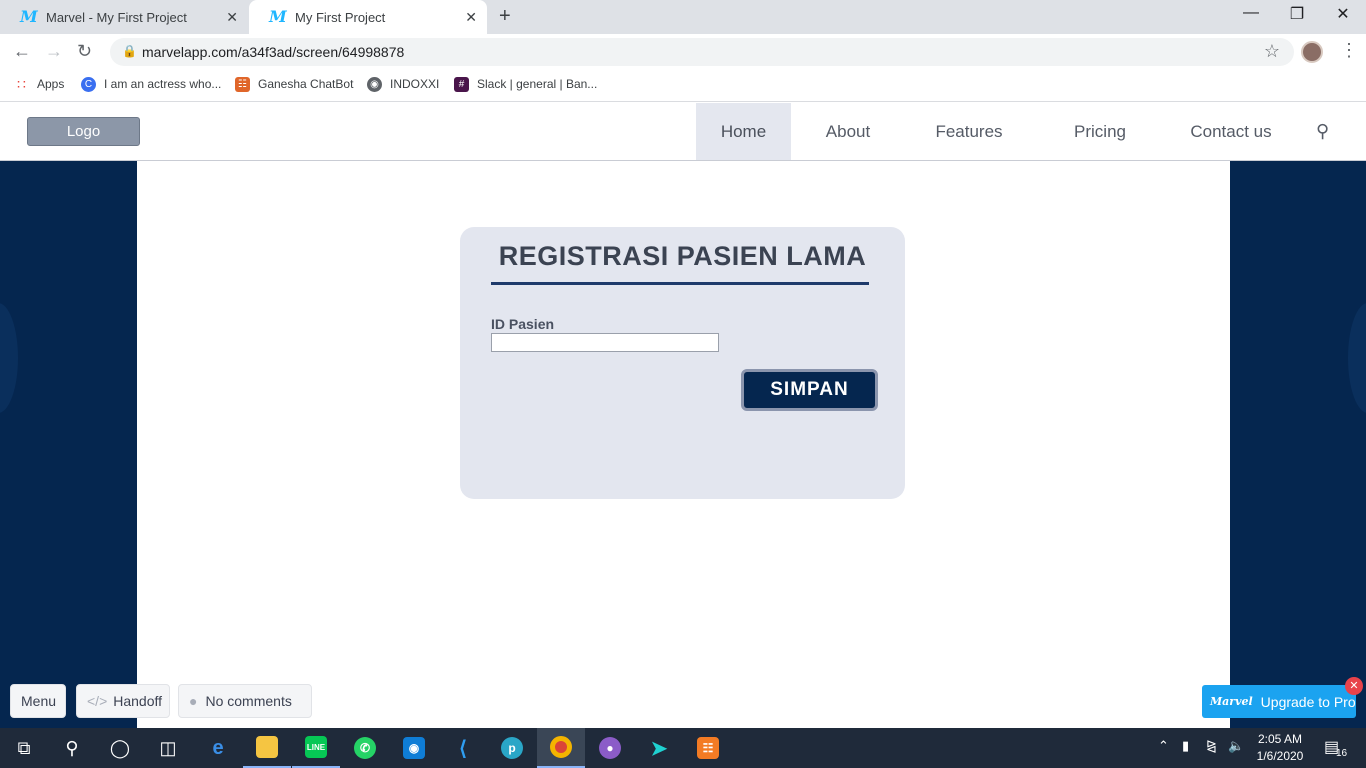 The image size is (1366, 768). Describe the element at coordinates (414, 748) in the screenshot. I see `camera-app-icon: ◉` at that location.